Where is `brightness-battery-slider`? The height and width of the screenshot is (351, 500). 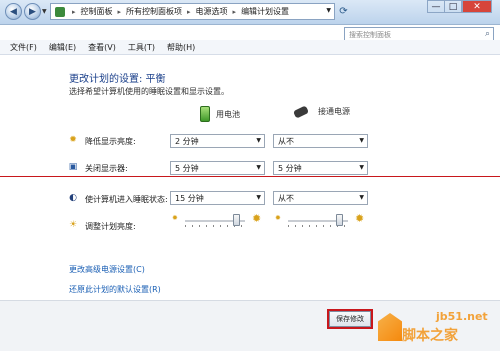 brightness-battery-slider is located at coordinates (215, 221).